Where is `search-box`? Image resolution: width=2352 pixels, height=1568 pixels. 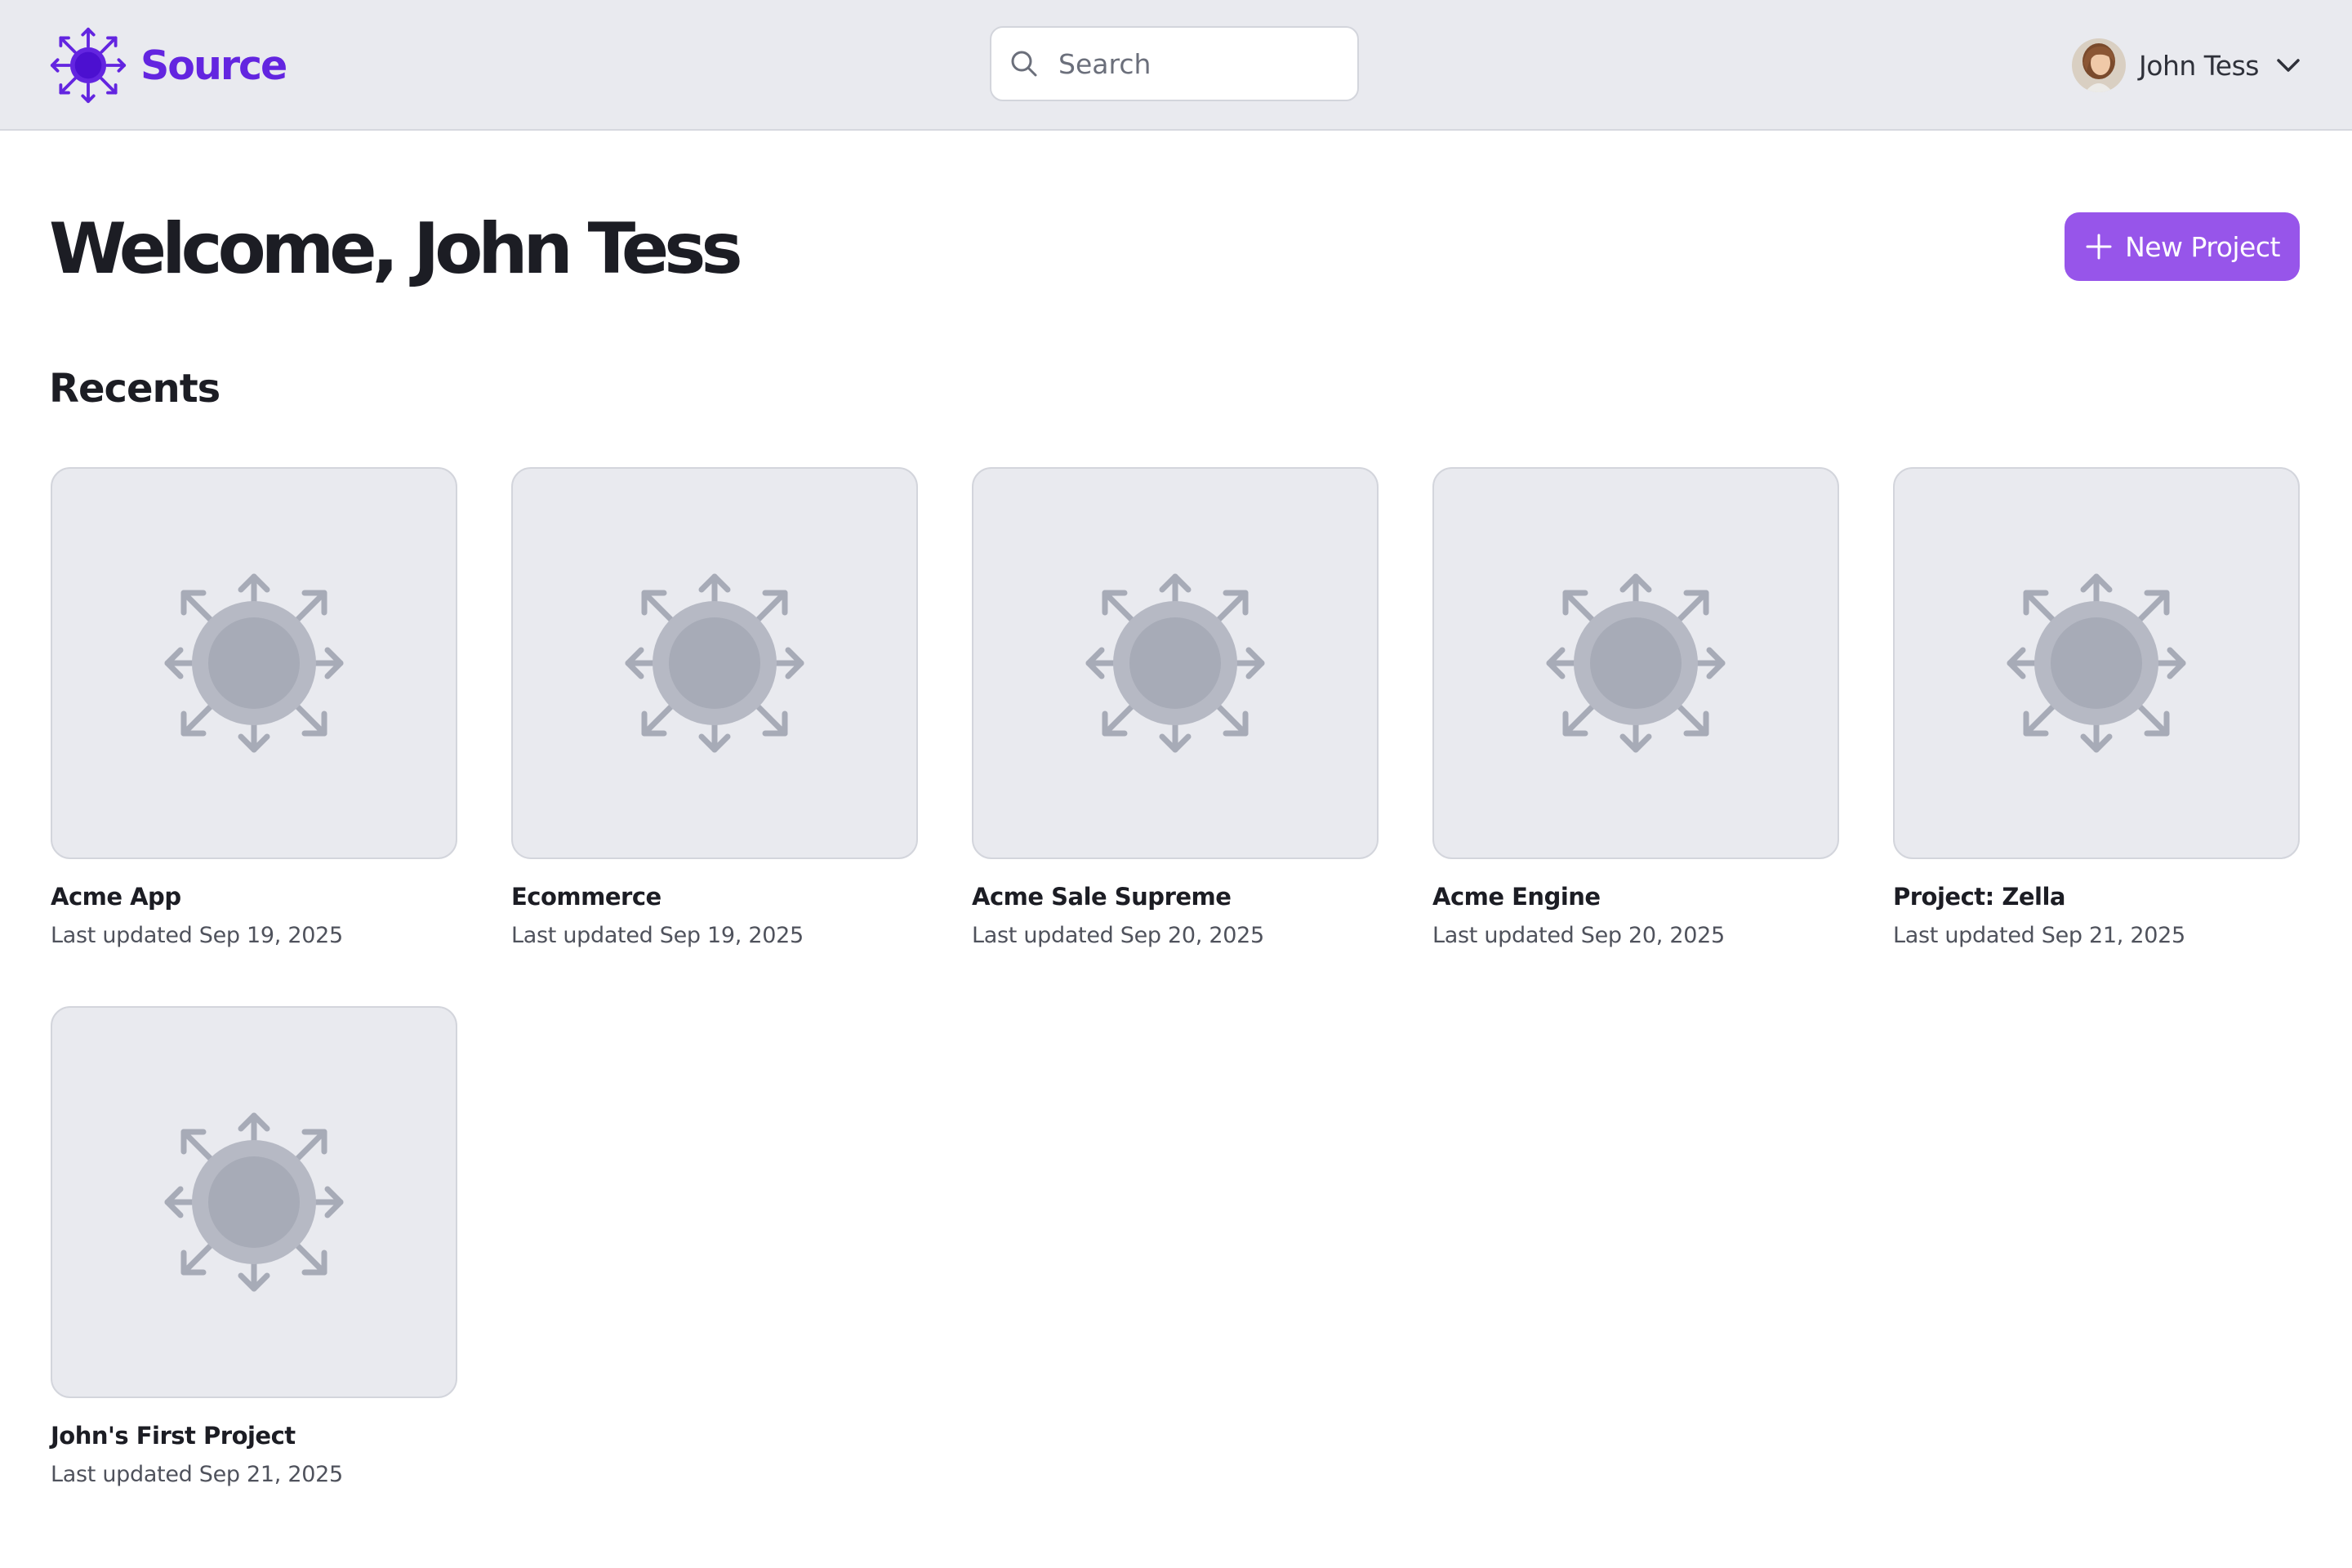 search-box is located at coordinates (1174, 63).